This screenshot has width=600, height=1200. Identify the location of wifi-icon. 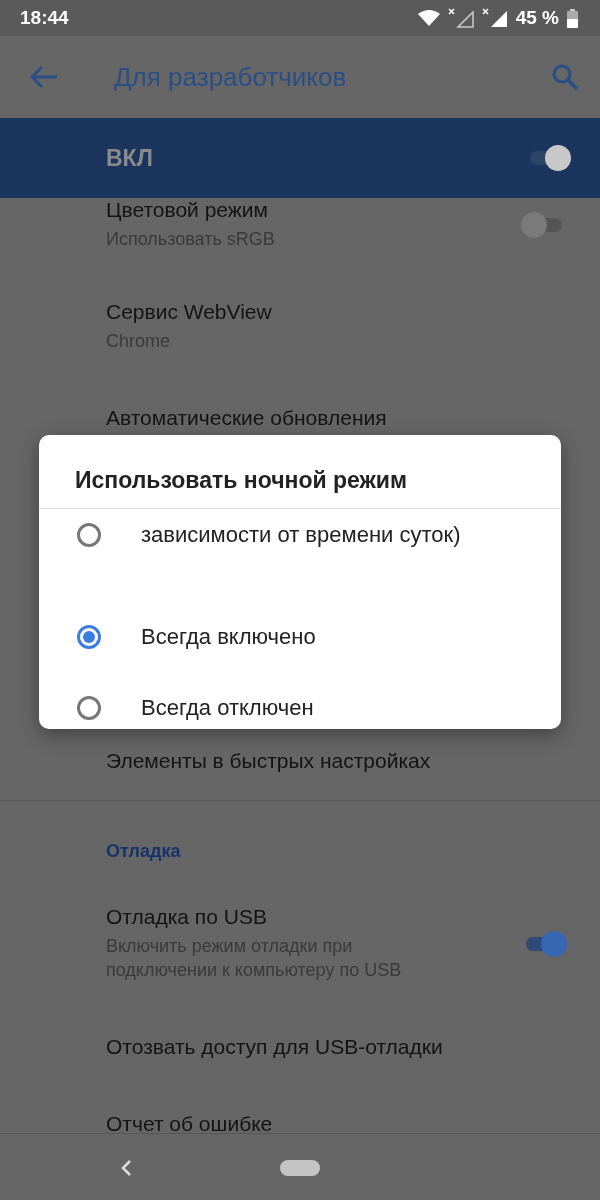
(428, 18).